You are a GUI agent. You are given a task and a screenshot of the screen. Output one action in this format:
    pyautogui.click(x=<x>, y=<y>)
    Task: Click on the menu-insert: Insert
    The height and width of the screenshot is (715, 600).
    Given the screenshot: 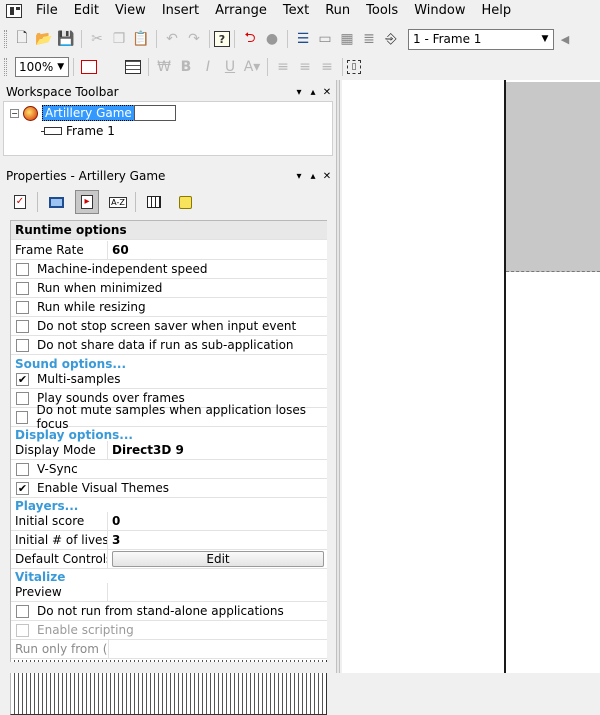 What is the action you would take?
    pyautogui.click(x=180, y=11)
    